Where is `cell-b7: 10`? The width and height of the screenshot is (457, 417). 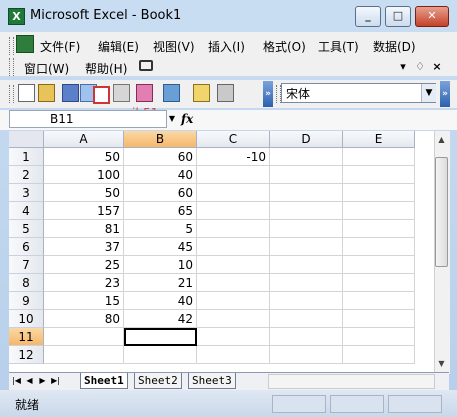 cell-b7: 10 is located at coordinates (160, 265).